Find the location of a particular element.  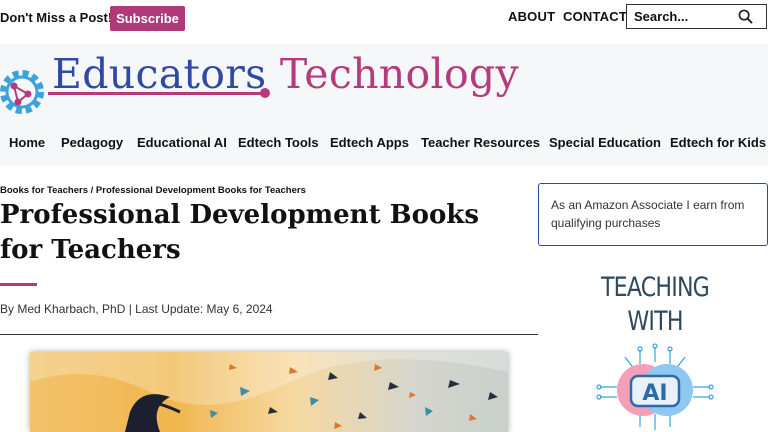

logo-underline is located at coordinates (157, 93).